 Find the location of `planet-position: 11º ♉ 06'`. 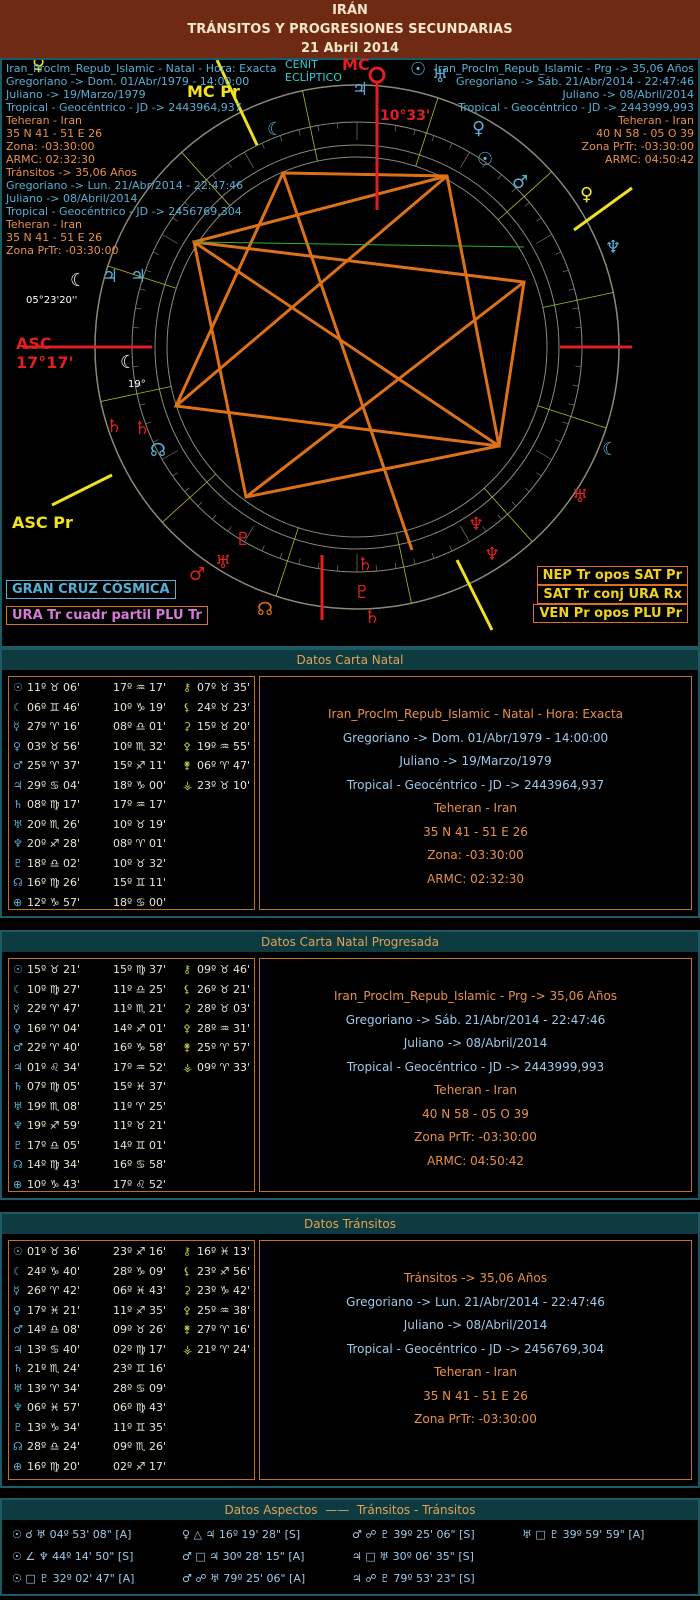

planet-position: 11º ♉ 06' is located at coordinates (54, 687).